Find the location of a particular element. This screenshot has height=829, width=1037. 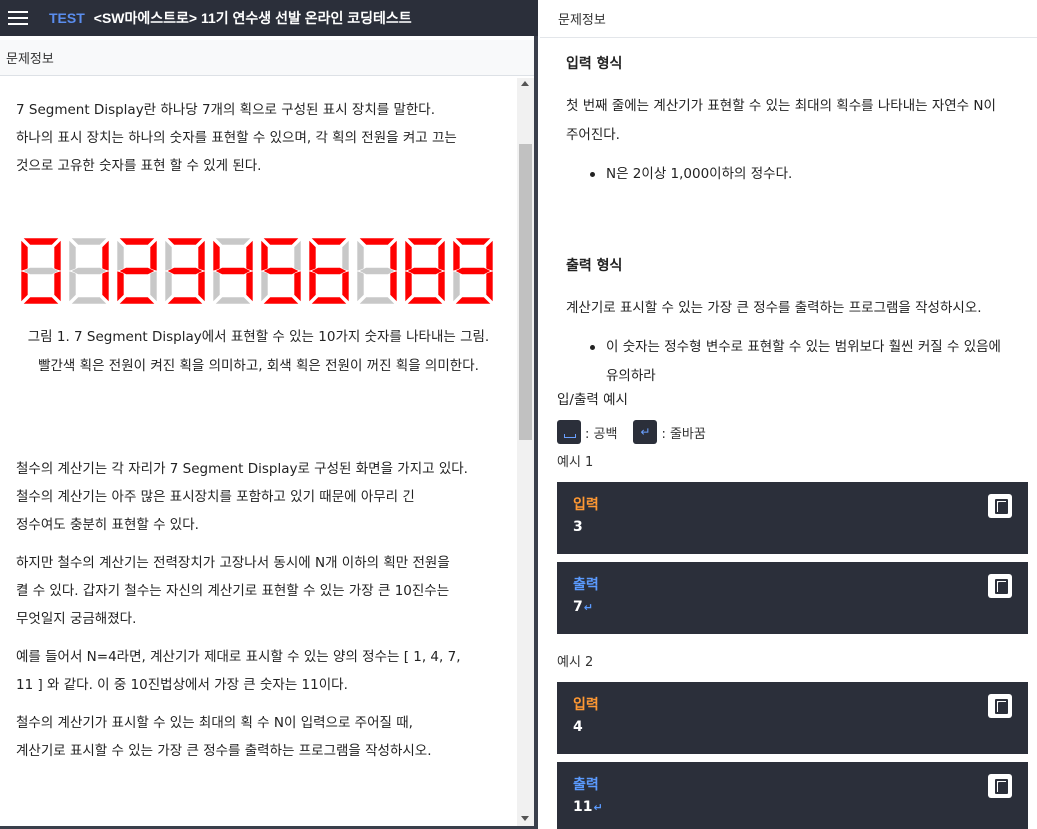

example-output-value: 11↵ is located at coordinates (588, 807).